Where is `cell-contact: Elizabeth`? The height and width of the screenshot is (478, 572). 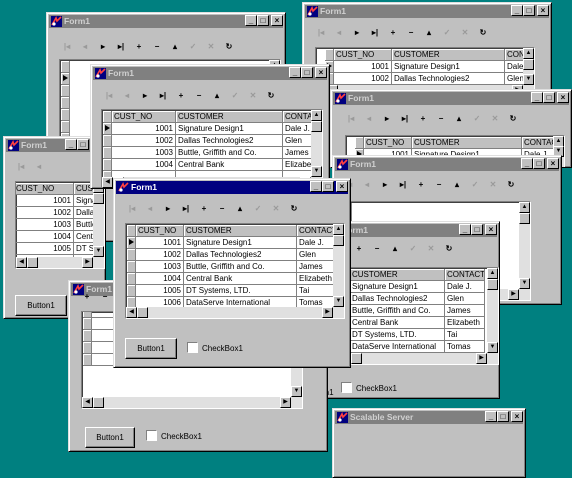
cell-contact: Elizabeth is located at coordinates (317, 279).